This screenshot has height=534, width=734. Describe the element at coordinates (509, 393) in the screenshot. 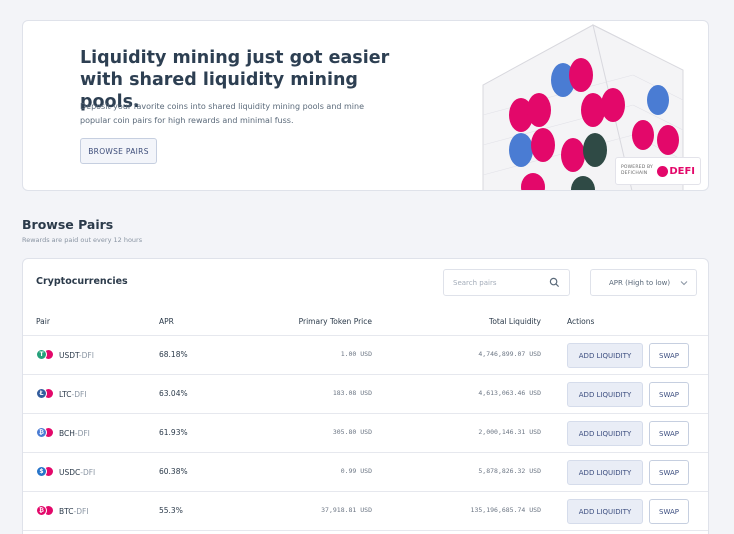

I see `liquidity-value: 4,613,063.46 USD` at that location.